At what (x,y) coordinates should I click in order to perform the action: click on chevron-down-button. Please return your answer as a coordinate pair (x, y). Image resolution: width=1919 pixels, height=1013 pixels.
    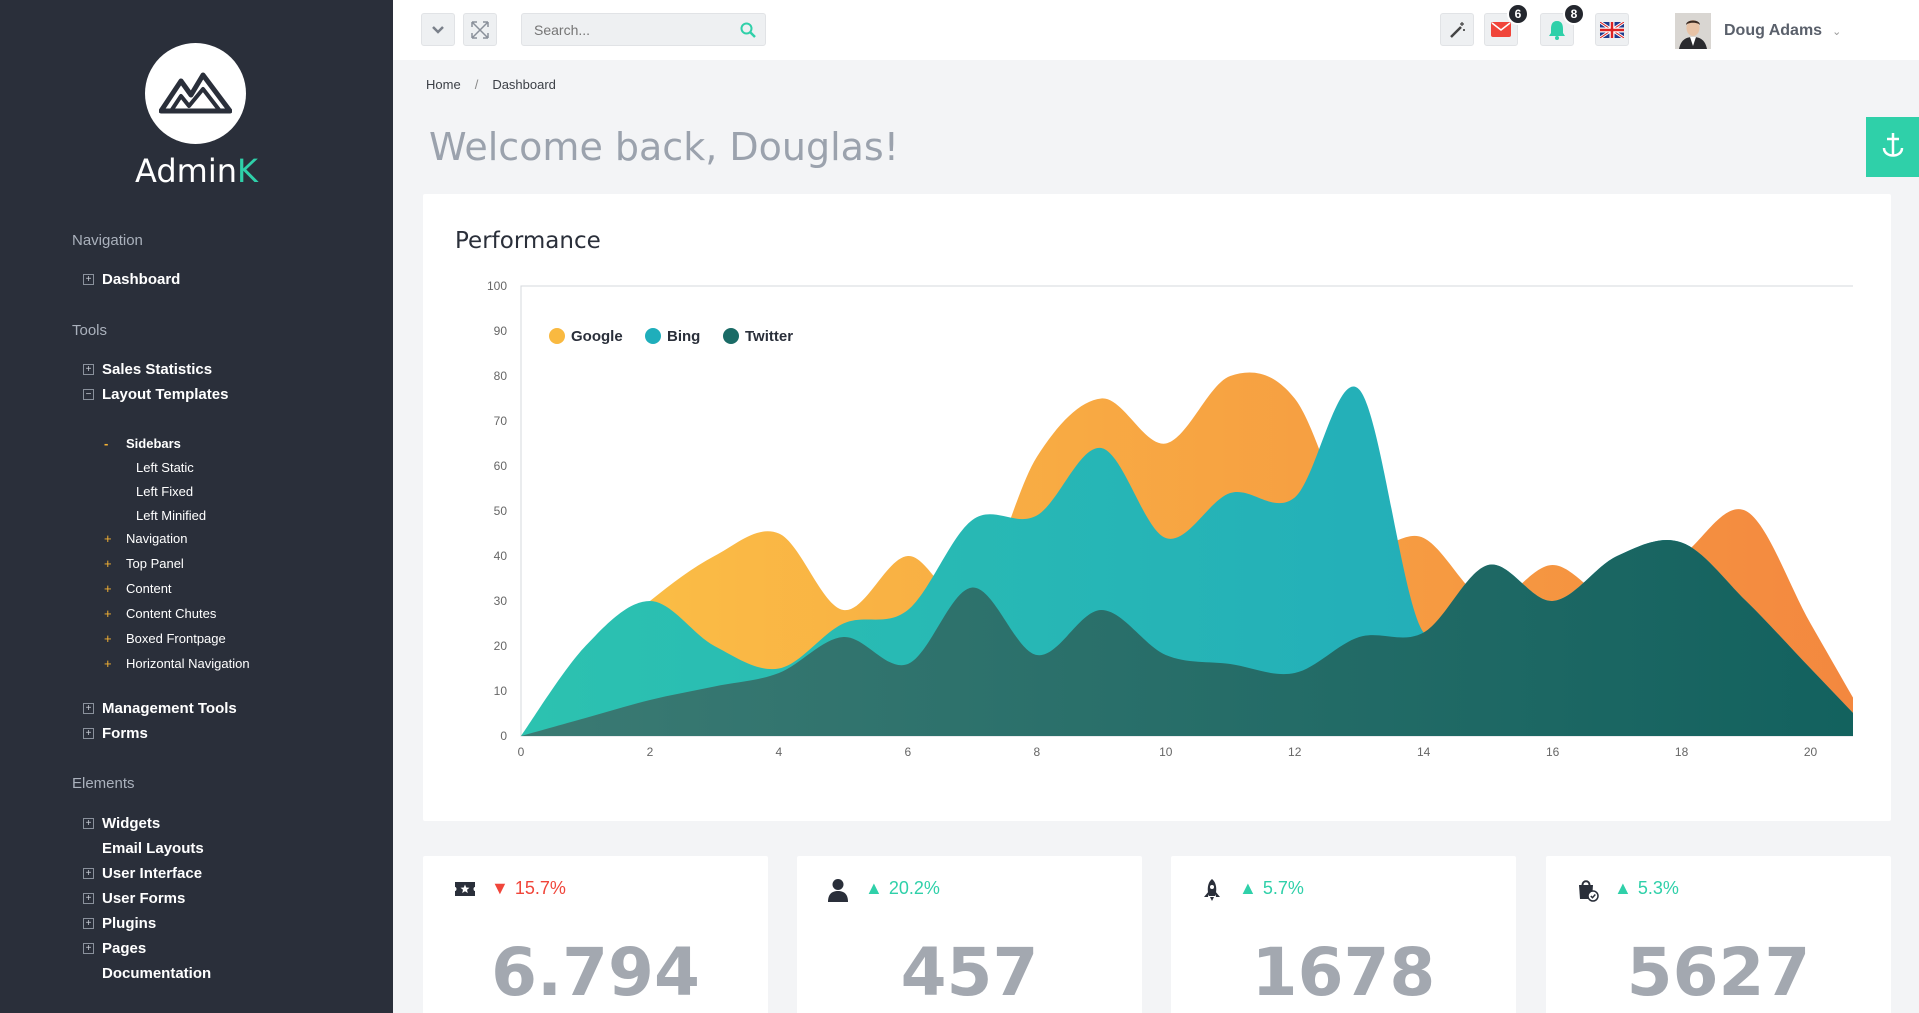
    Looking at the image, I should click on (438, 29).